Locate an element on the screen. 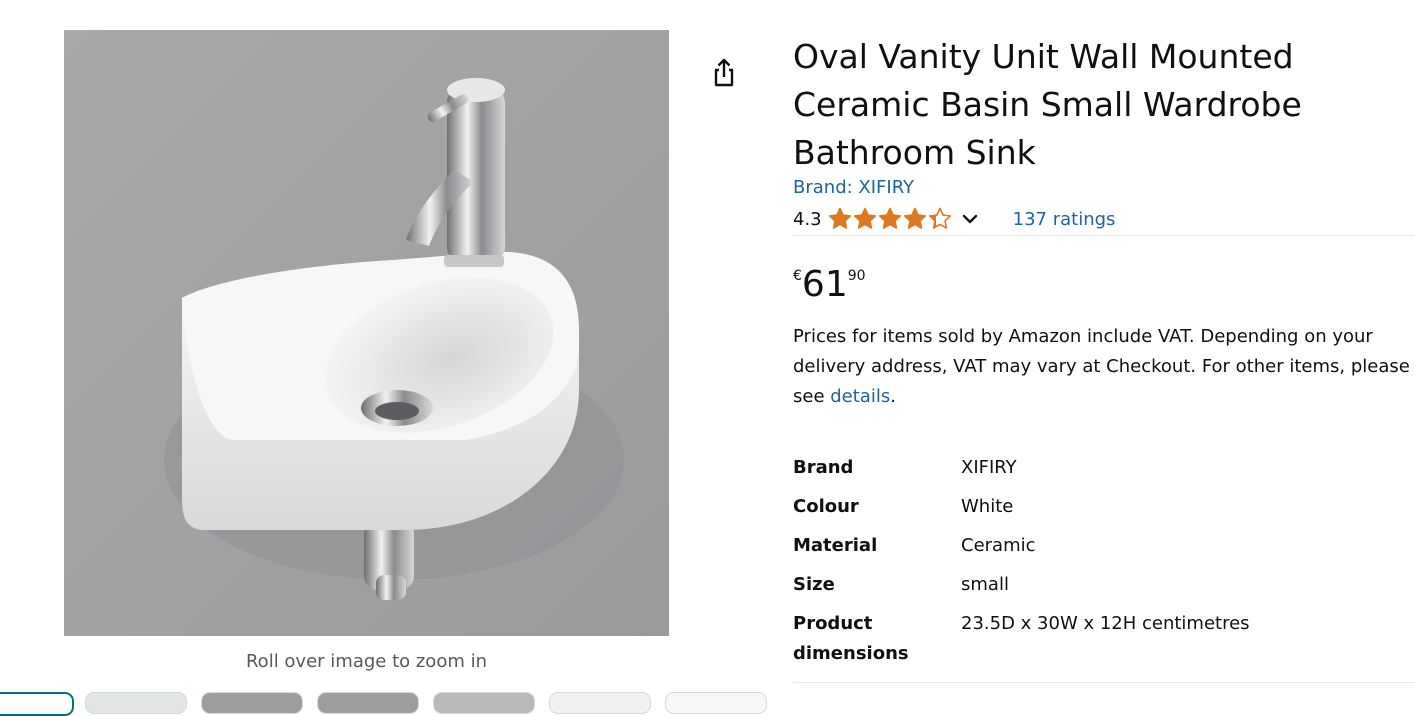 This screenshot has width=1415, height=716. price: €6190 is located at coordinates (829, 285).